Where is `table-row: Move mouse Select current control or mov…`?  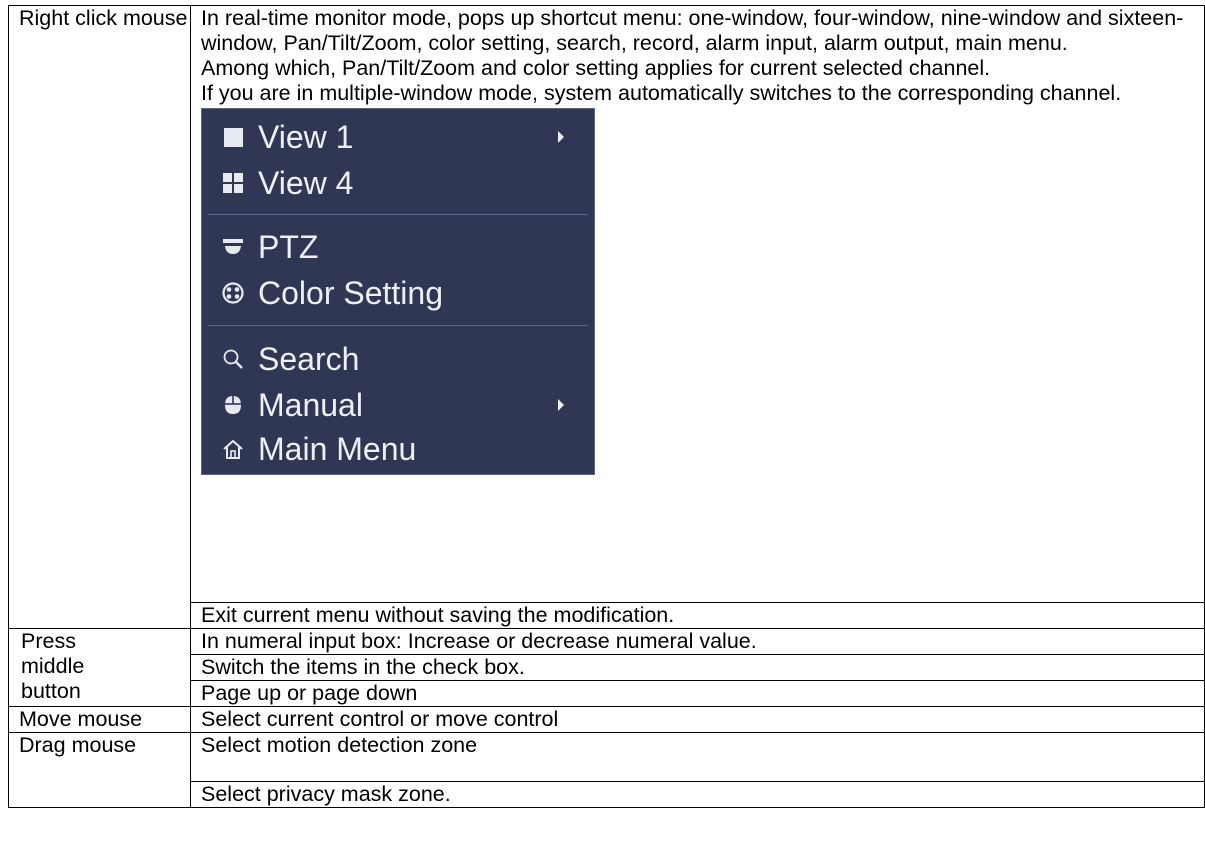 table-row: Move mouse Select current control or mov… is located at coordinates (606, 719).